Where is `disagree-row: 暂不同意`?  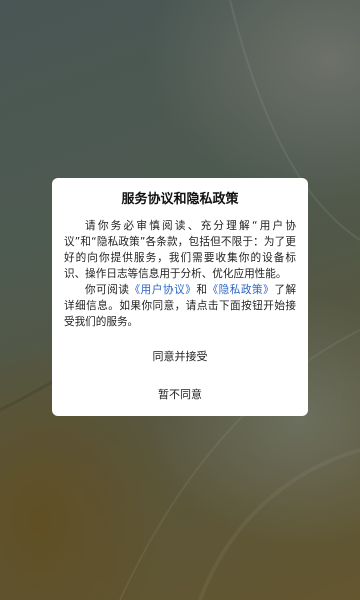 disagree-row: 暂不同意 is located at coordinates (180, 394).